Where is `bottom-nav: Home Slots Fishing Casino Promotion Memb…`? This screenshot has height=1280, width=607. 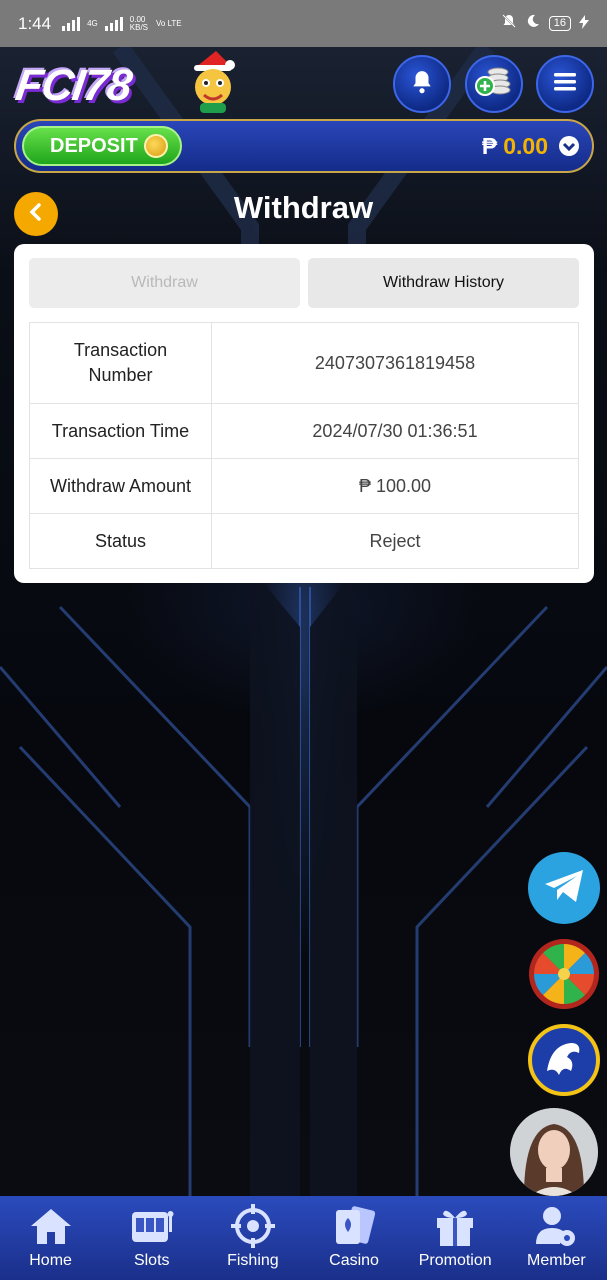
bottom-nav: Home Slots Fishing Casino Promotion Memb… is located at coordinates (303, 1238).